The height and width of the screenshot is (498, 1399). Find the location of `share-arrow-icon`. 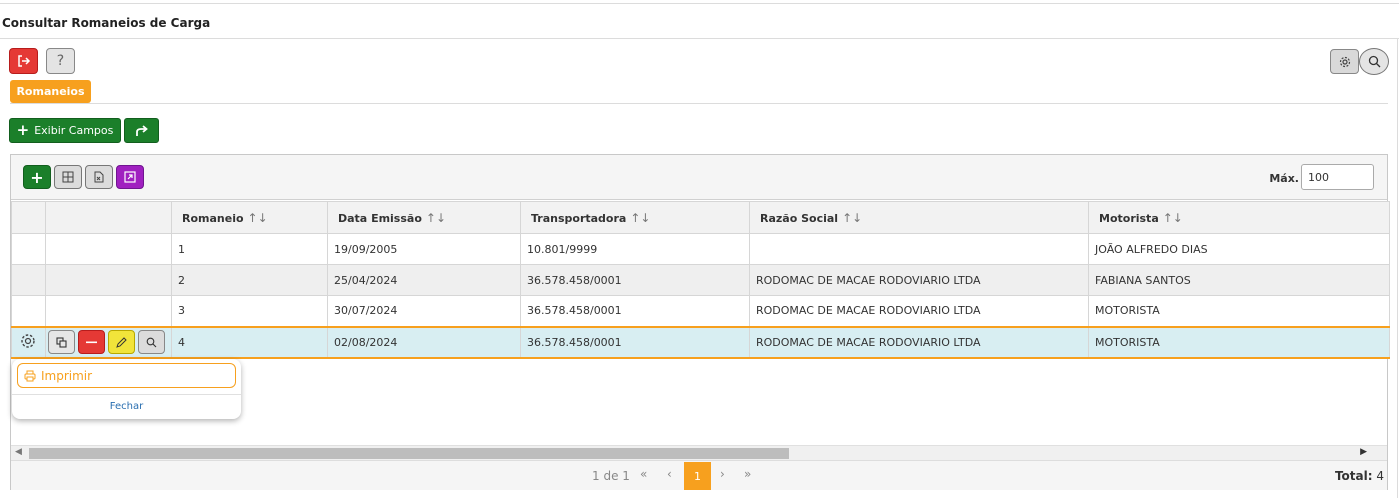

share-arrow-icon is located at coordinates (142, 130).